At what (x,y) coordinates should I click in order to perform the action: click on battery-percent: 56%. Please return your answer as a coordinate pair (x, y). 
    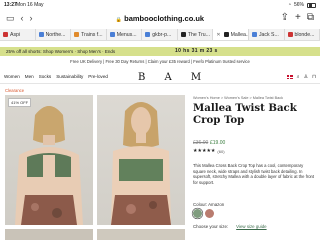
    Looking at the image, I should click on (298, 5).